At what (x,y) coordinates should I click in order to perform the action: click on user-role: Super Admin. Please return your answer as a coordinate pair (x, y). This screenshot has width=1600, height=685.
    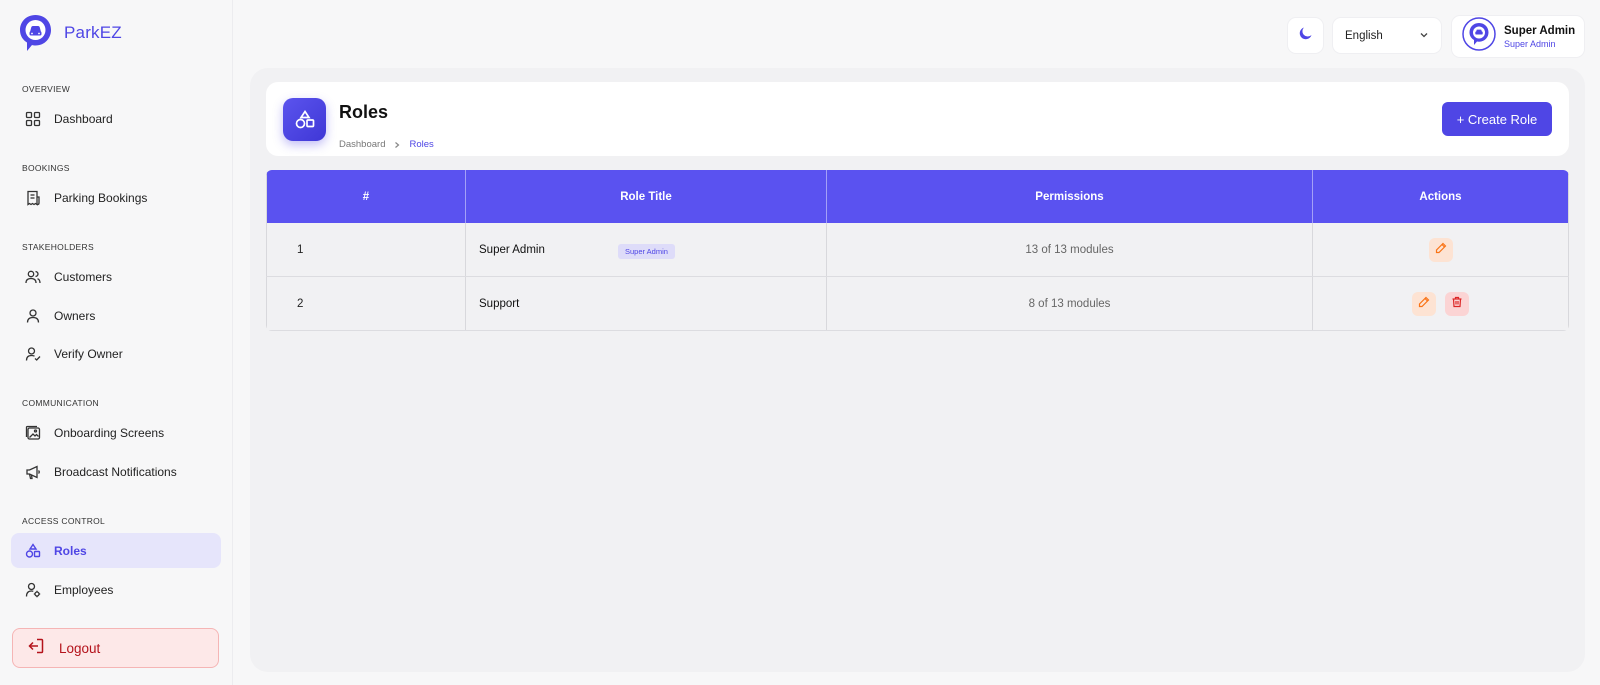
    Looking at the image, I should click on (1530, 43).